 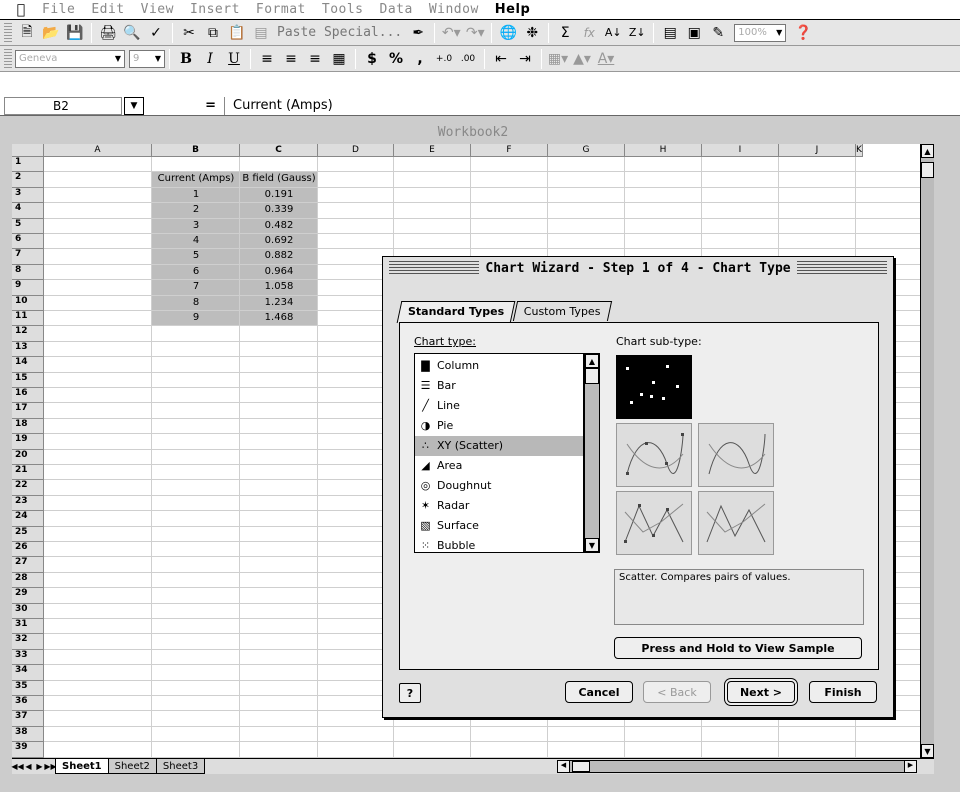 I want to click on row-header-27: 27, so click(x=28, y=565).